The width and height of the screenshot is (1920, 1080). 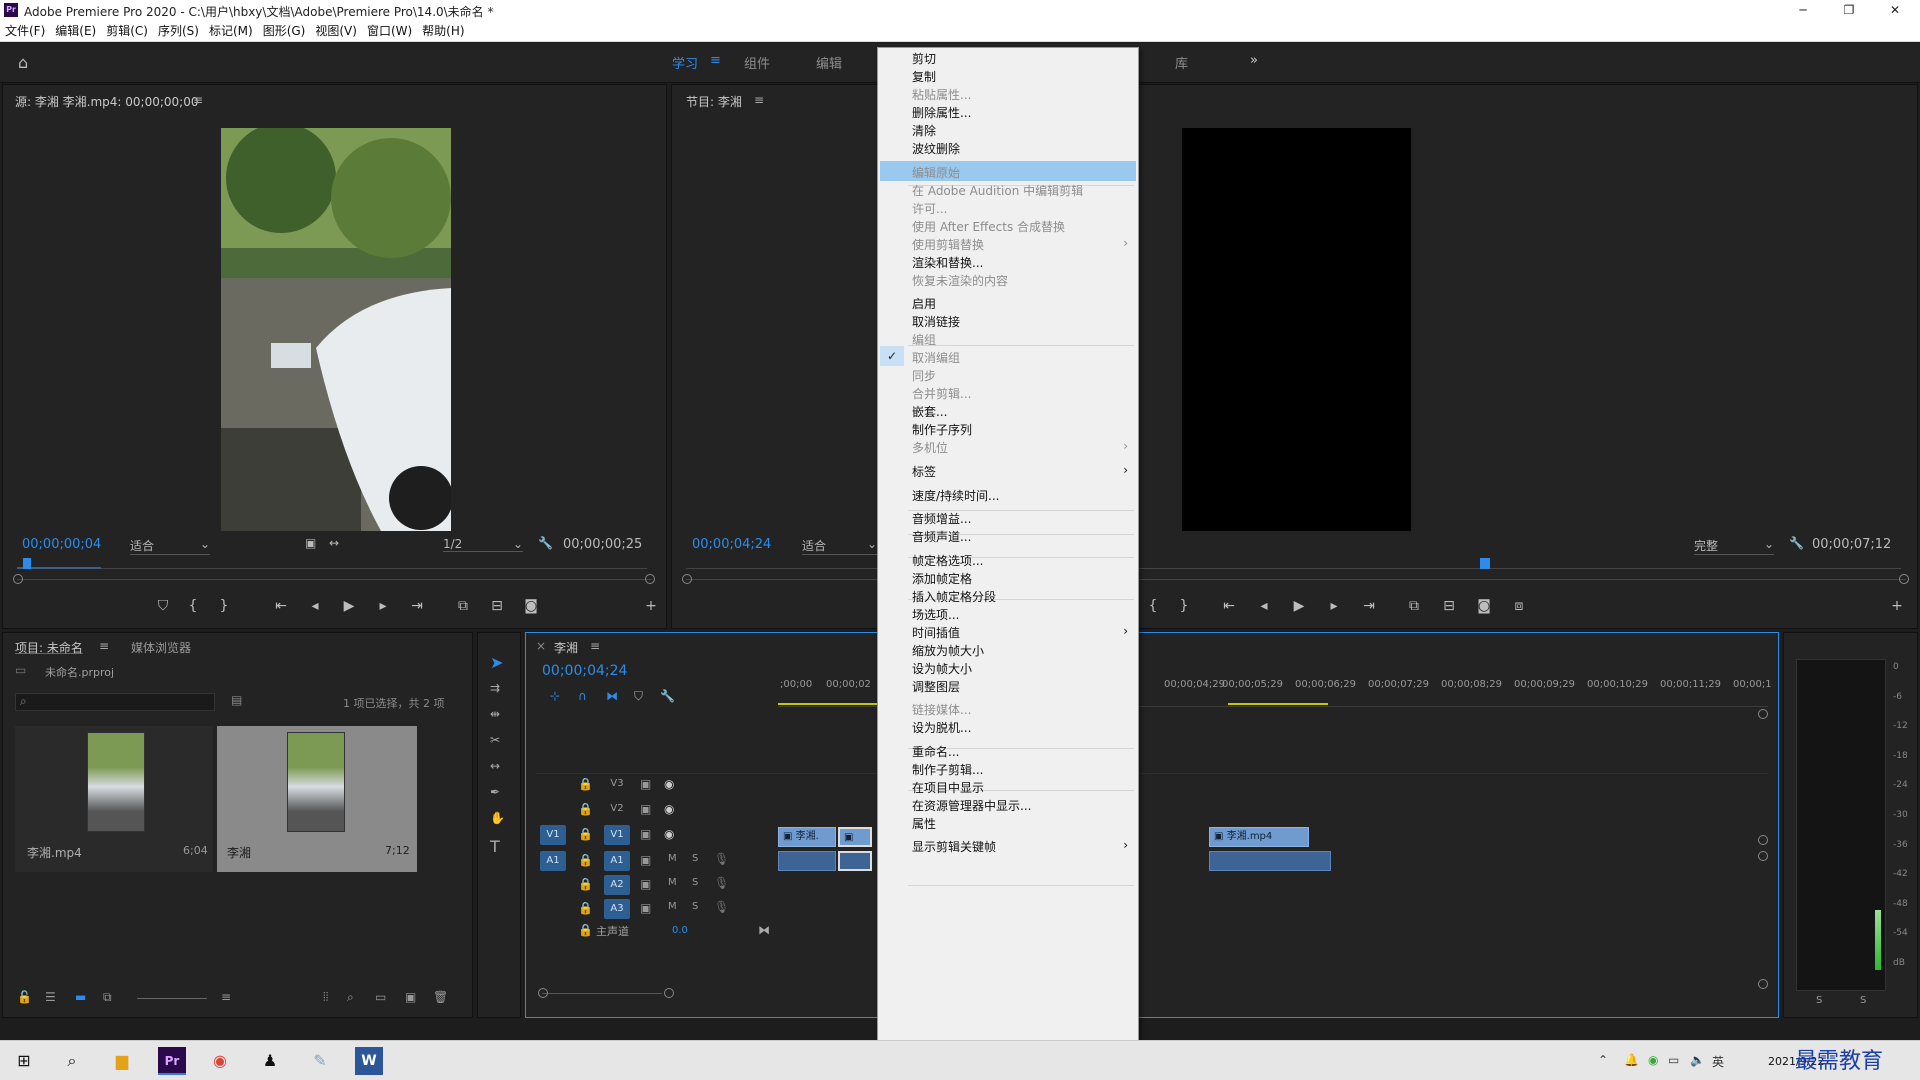 I want to click on wrench-icon: 🔧, so click(x=545, y=543).